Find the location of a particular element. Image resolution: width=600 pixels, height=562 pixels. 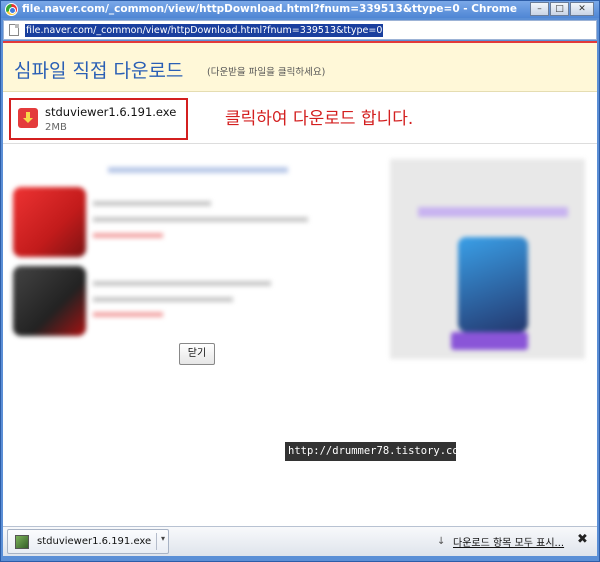

download-icon is located at coordinates (28, 118).